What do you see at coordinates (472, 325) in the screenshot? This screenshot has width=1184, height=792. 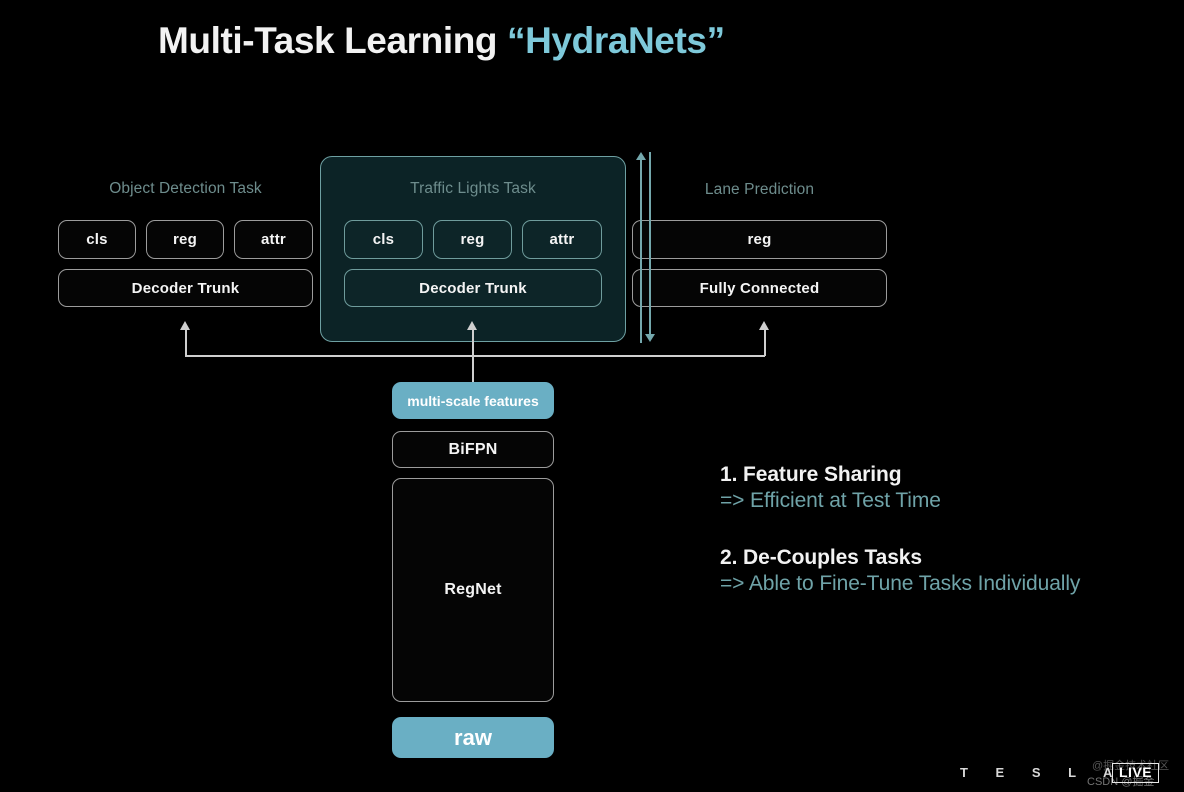 I see `branch-arrow-traffic-lights` at bounding box center [472, 325].